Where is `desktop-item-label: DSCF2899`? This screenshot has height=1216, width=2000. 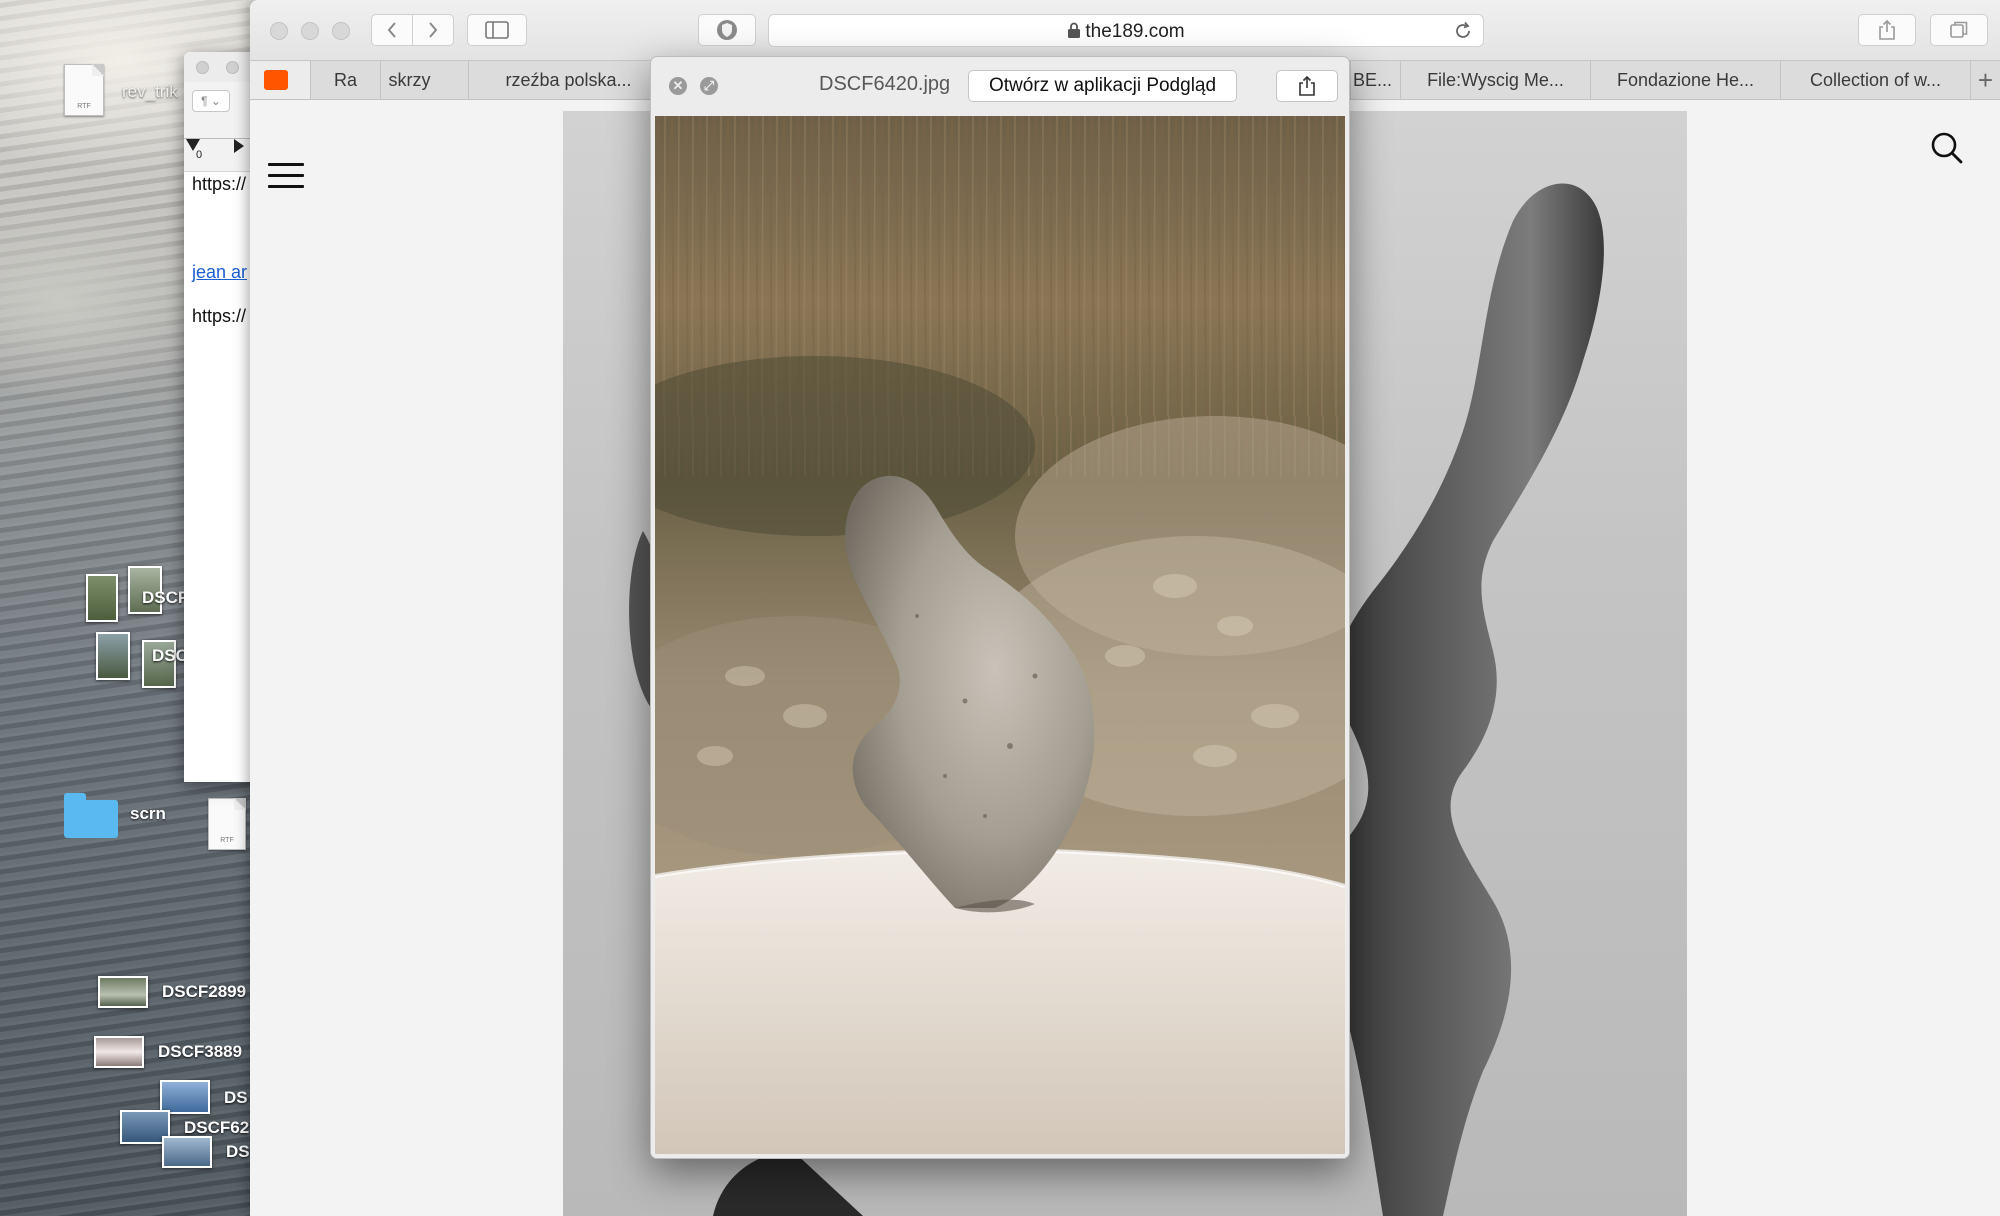 desktop-item-label: DSCF2899 is located at coordinates (204, 992).